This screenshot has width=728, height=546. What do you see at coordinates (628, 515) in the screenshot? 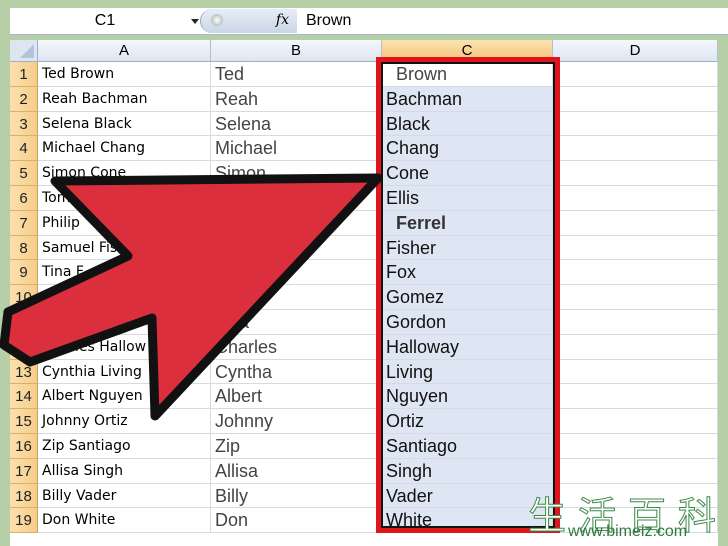
I see `watermark: 生活百科 www.bimeiz.com` at bounding box center [628, 515].